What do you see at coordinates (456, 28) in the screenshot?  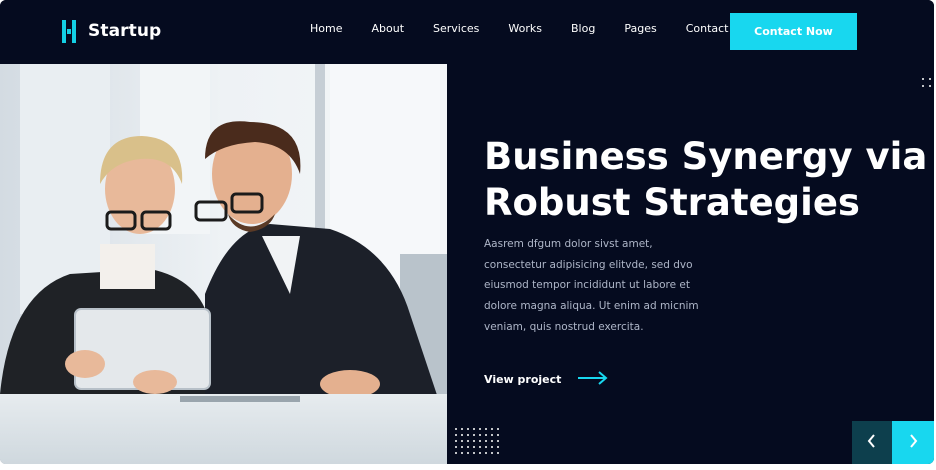 I see `nav-item-services: Services` at bounding box center [456, 28].